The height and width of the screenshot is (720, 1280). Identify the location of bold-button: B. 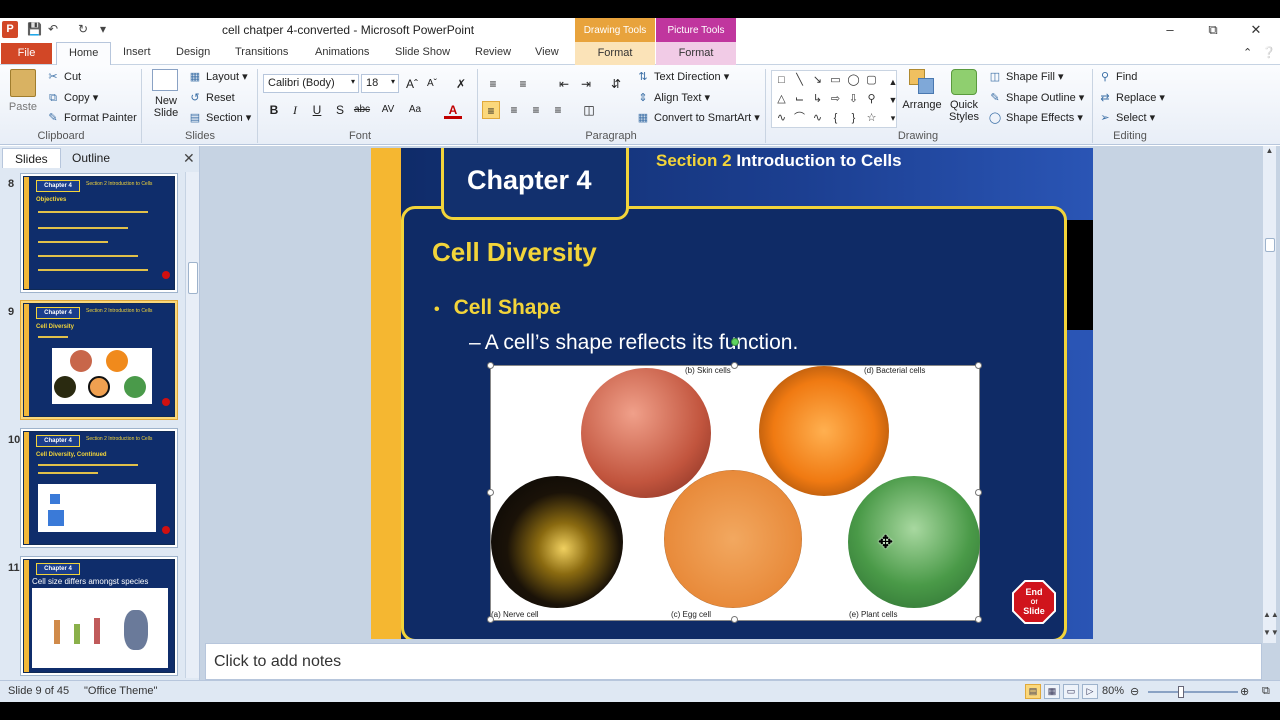
(274, 110).